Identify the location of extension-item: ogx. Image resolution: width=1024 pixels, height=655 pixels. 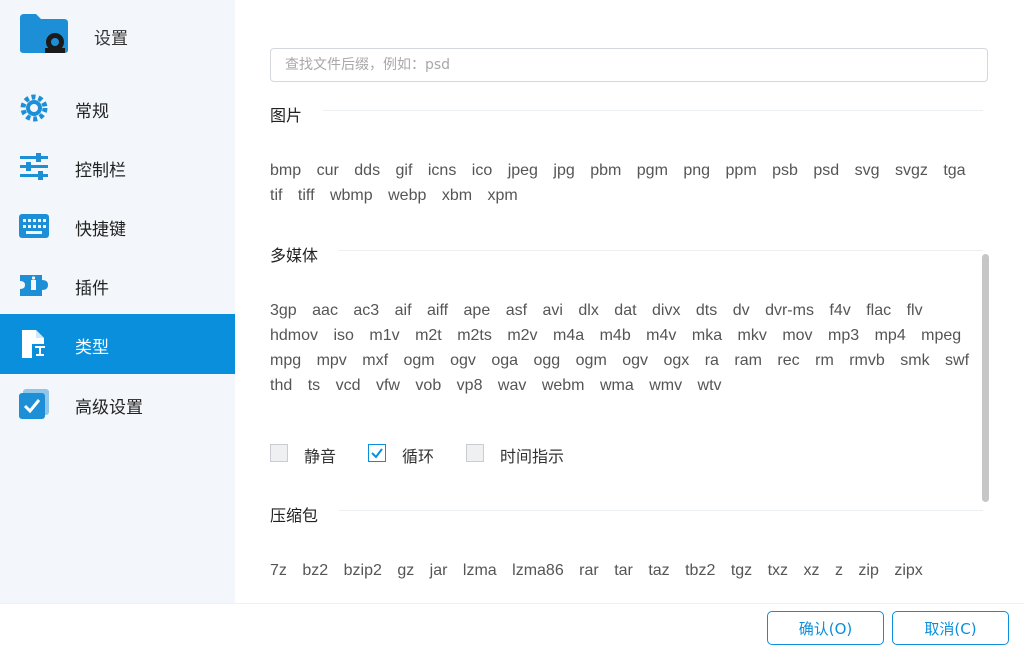
(676, 360).